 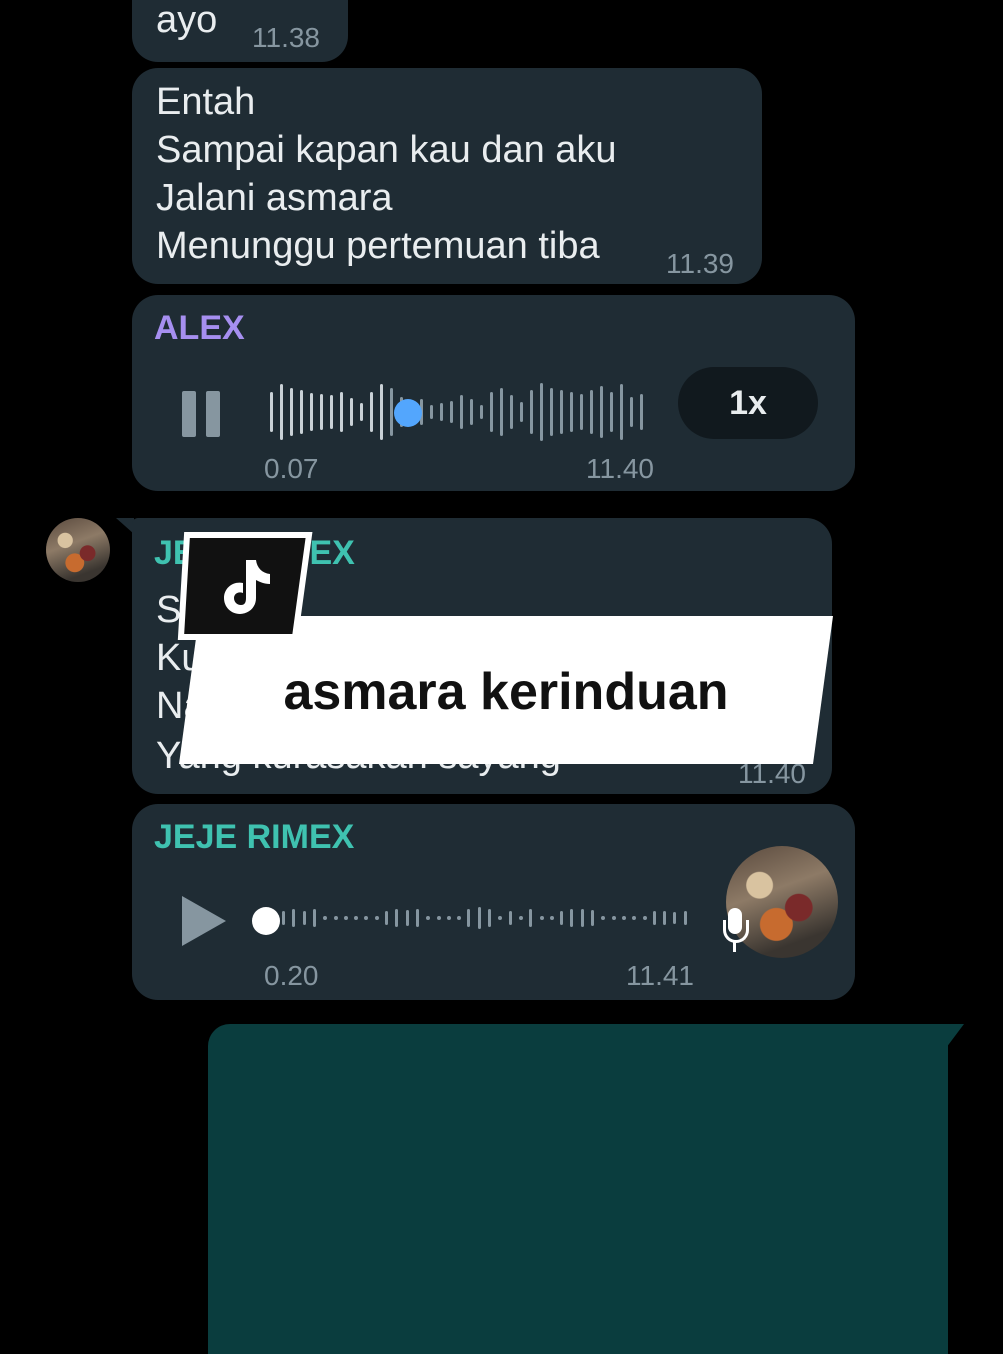 I want to click on lyric-line-4: Yang kurasakan sayang, so click(x=358, y=756).